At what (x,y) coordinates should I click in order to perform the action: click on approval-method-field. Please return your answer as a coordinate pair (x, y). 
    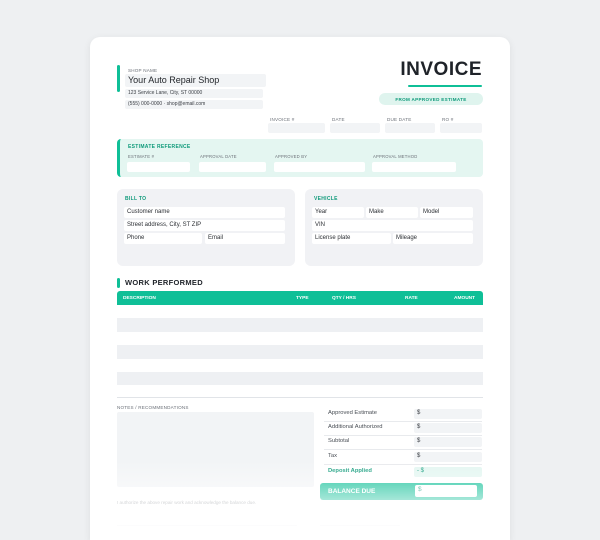
    Looking at the image, I should click on (414, 167).